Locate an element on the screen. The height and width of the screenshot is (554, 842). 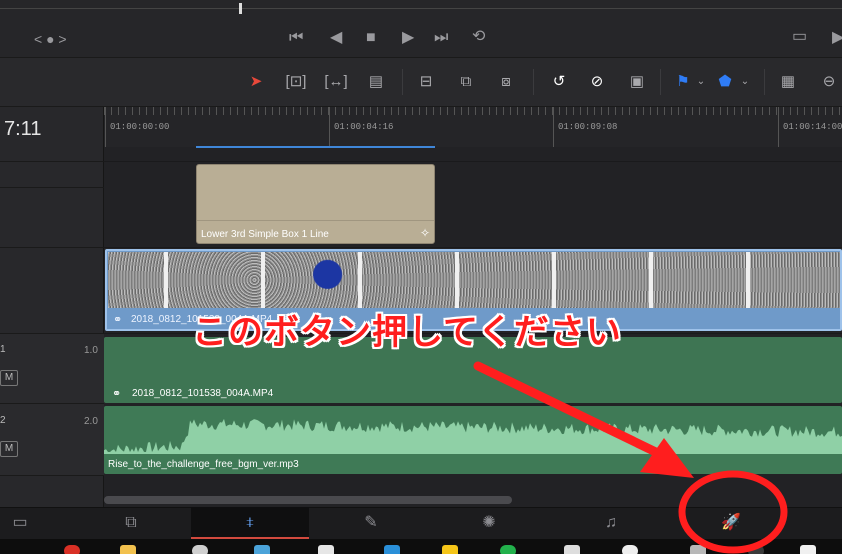
loop-icon: ⟲ is located at coordinates (478, 37).